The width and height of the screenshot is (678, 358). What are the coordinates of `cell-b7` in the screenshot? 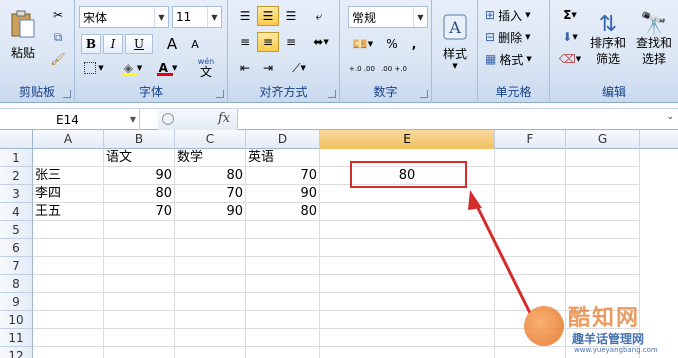 It's located at (139, 266).